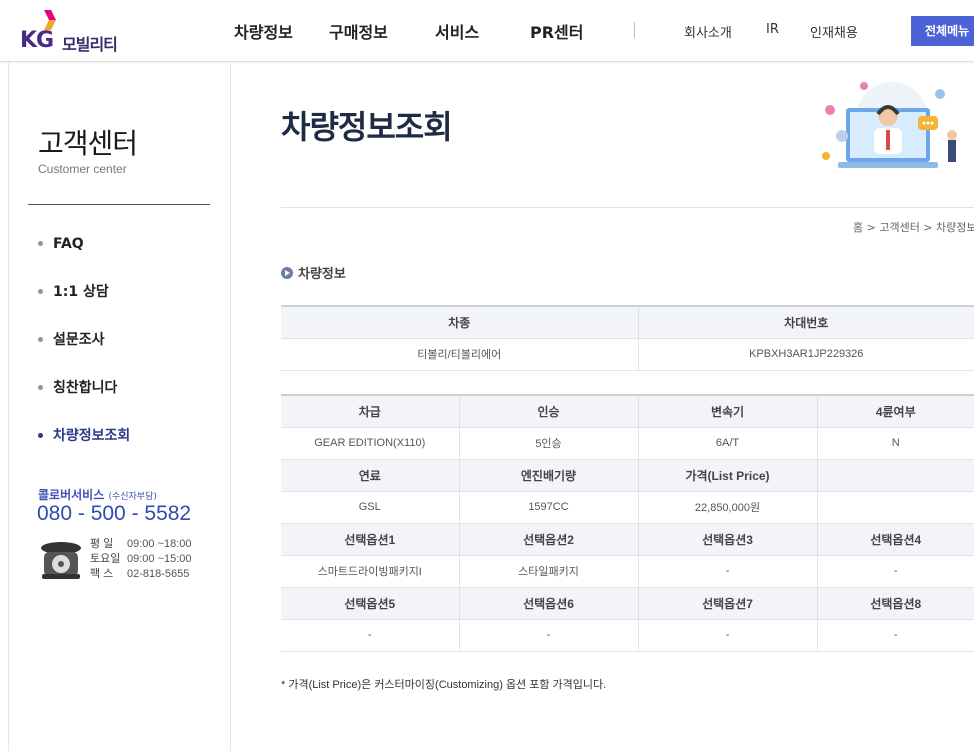 This screenshot has height=751, width=974. Describe the element at coordinates (102, 574) in the screenshot. I see `hours-key: 팩 스` at that location.